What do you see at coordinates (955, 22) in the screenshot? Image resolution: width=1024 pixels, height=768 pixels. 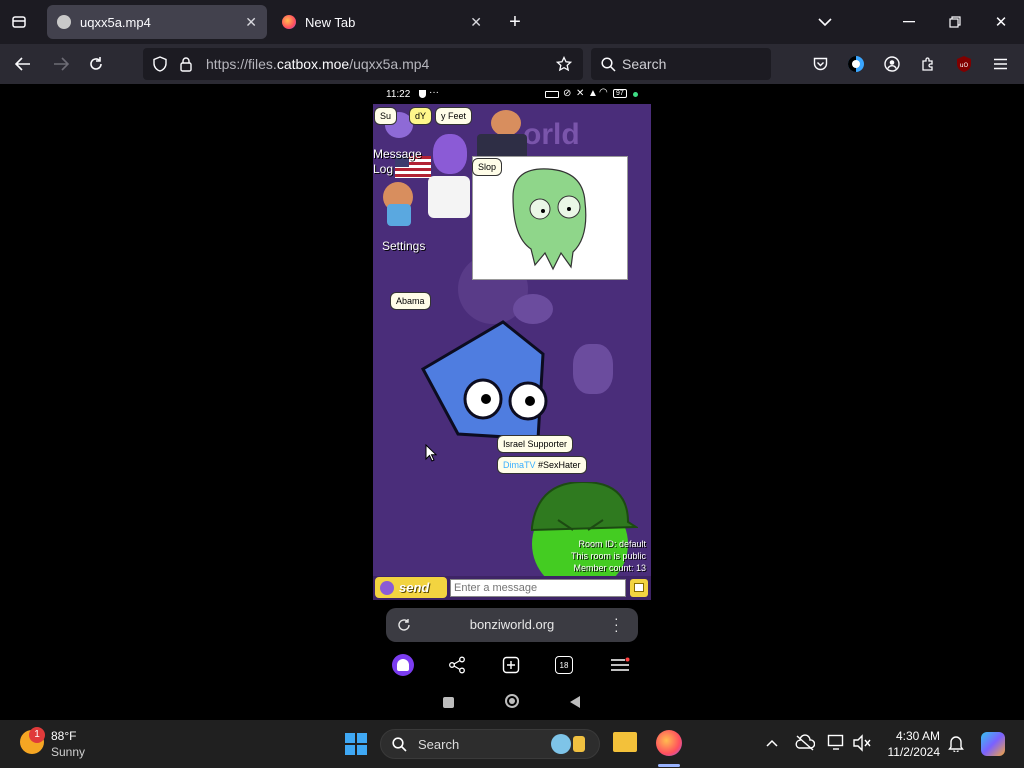 I see `restore-icon` at bounding box center [955, 22].